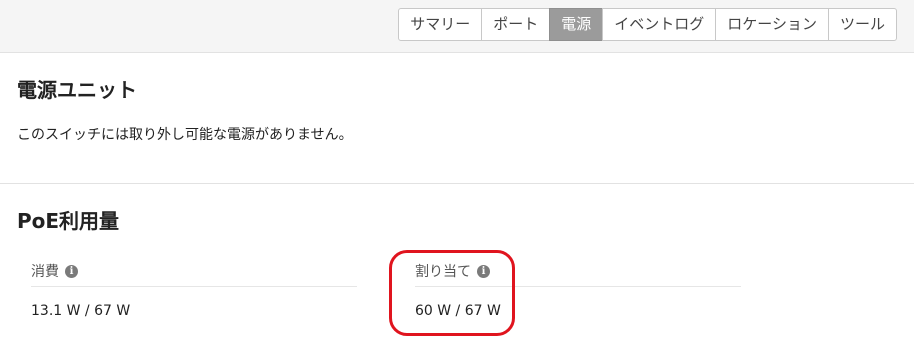  Describe the element at coordinates (457, 183) in the screenshot. I see `section-divider` at that location.